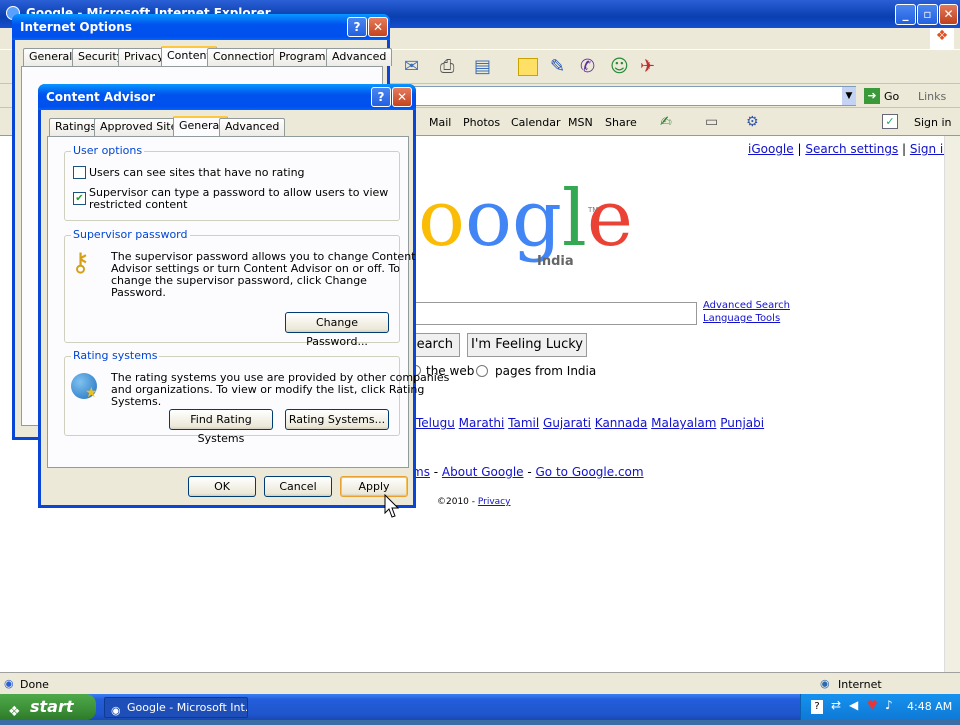 The width and height of the screenshot is (960, 725). I want to click on go-to-google-link: Go to Google.com, so click(590, 472).